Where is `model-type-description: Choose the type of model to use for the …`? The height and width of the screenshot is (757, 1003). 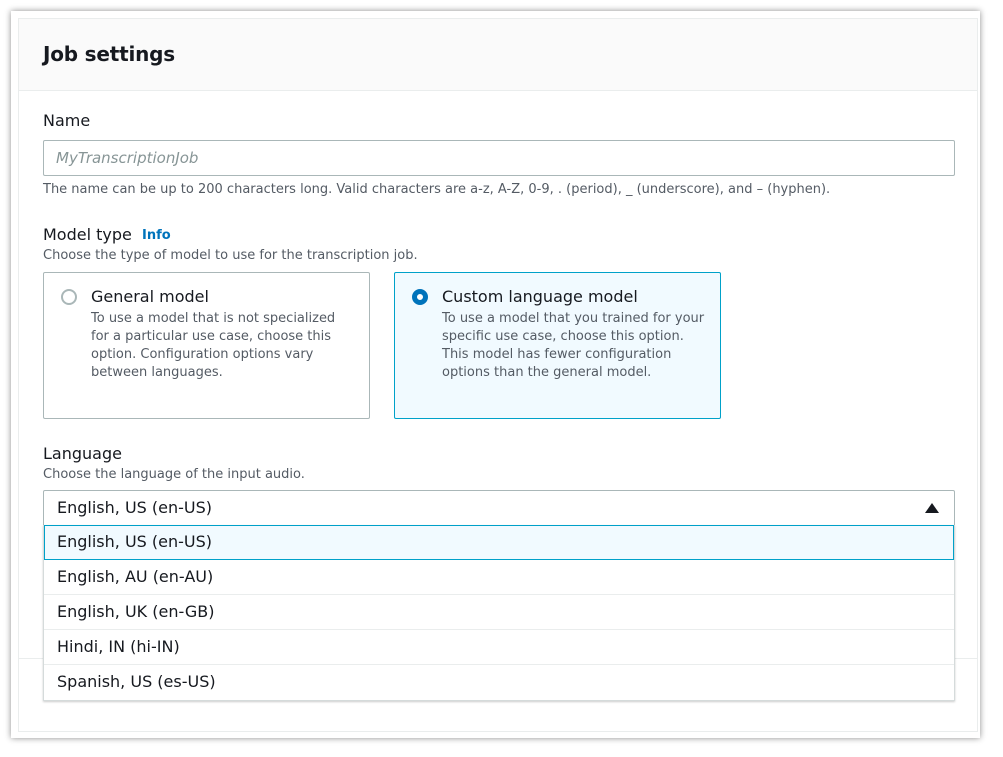
model-type-description: Choose the type of model to use for the … is located at coordinates (230, 255).